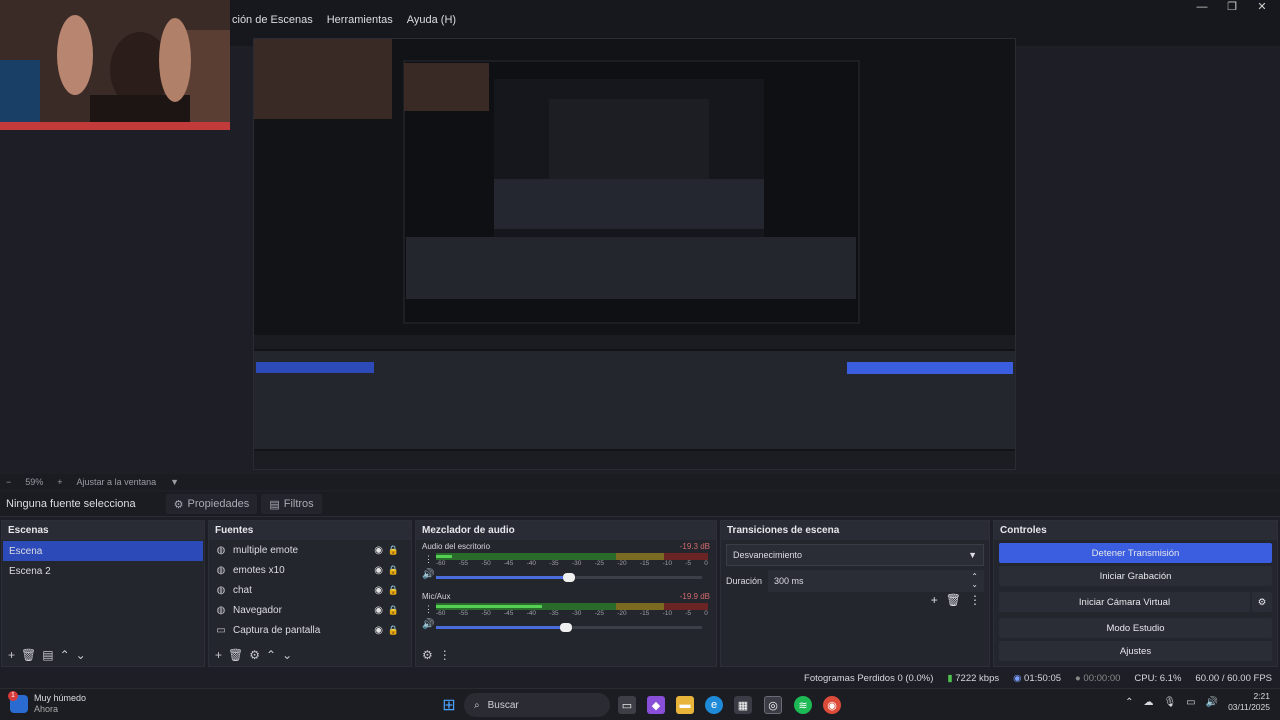 Image resolution: width=1280 pixels, height=720 pixels. What do you see at coordinates (876, 581) in the screenshot?
I see `duration-input: 300 ms ⌃ ⌄` at bounding box center [876, 581].